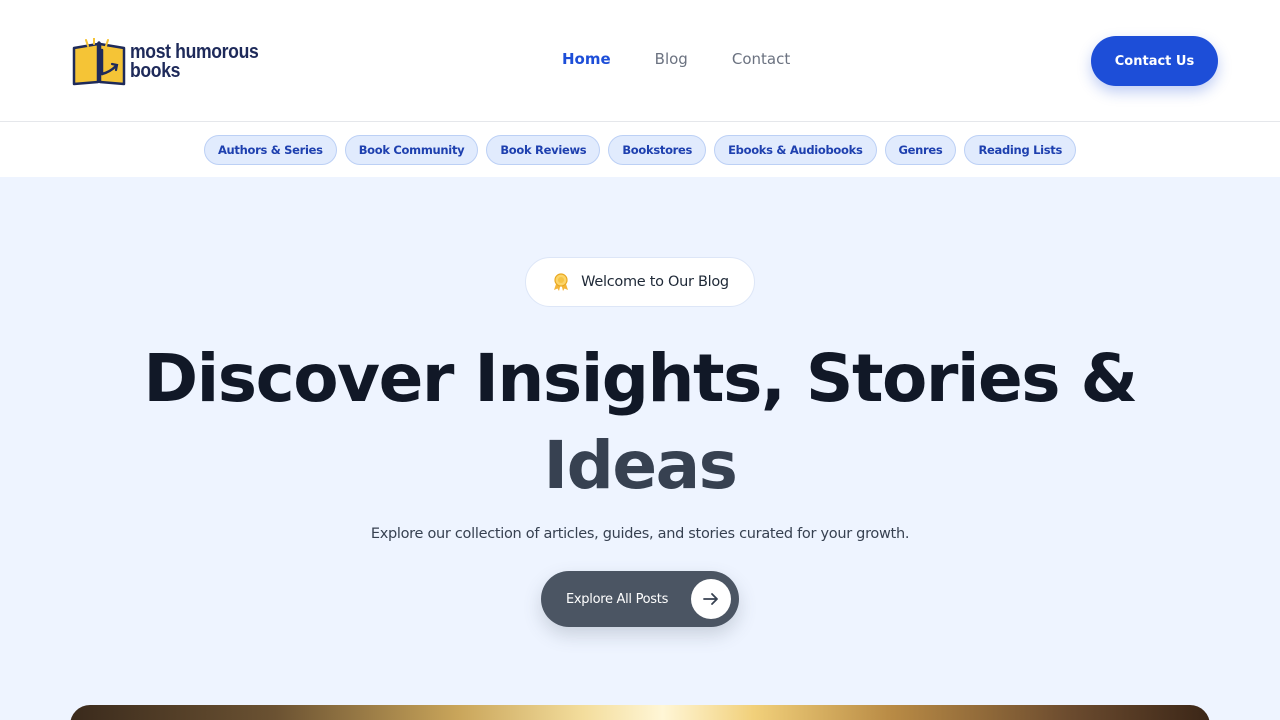  I want to click on logo-text: most humorous books, so click(194, 62).